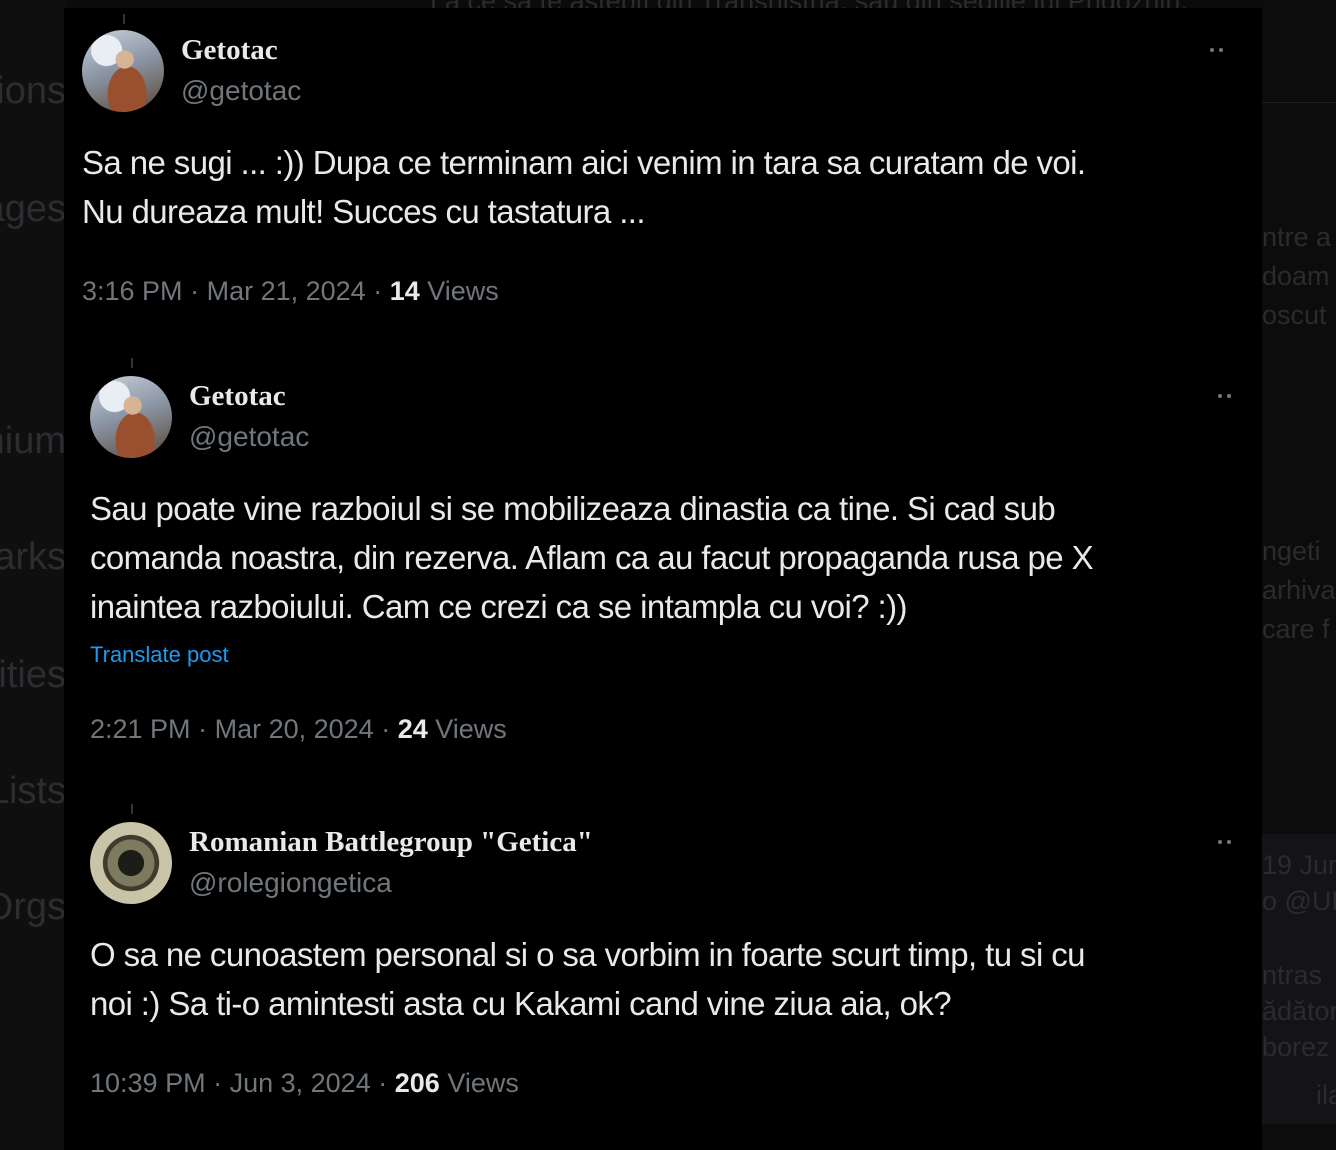  I want to click on bg-right-text: borez, so click(1296, 1047).